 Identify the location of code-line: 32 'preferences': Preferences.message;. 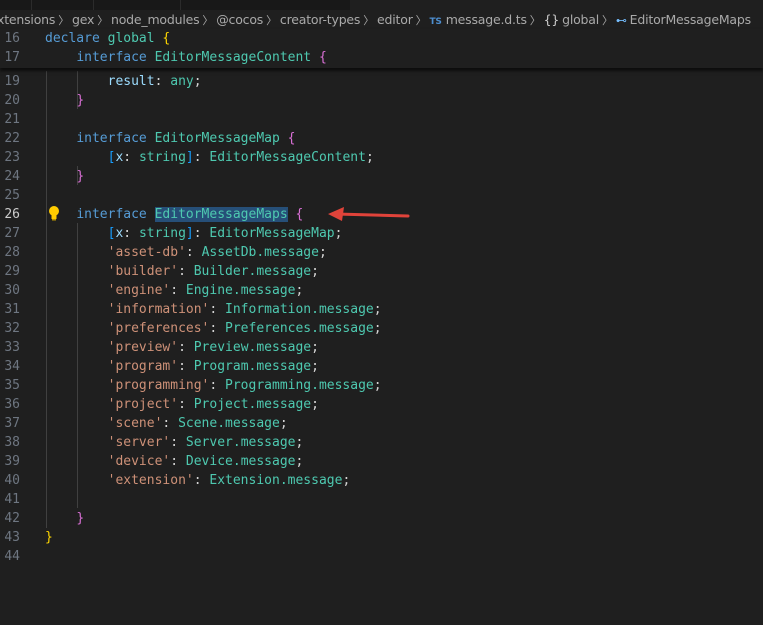
(381, 328).